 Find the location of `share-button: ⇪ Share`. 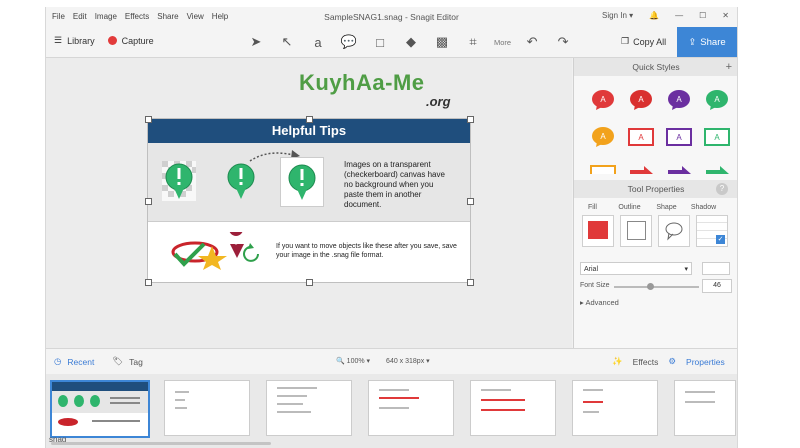

share-button: ⇪ Share is located at coordinates (707, 42).